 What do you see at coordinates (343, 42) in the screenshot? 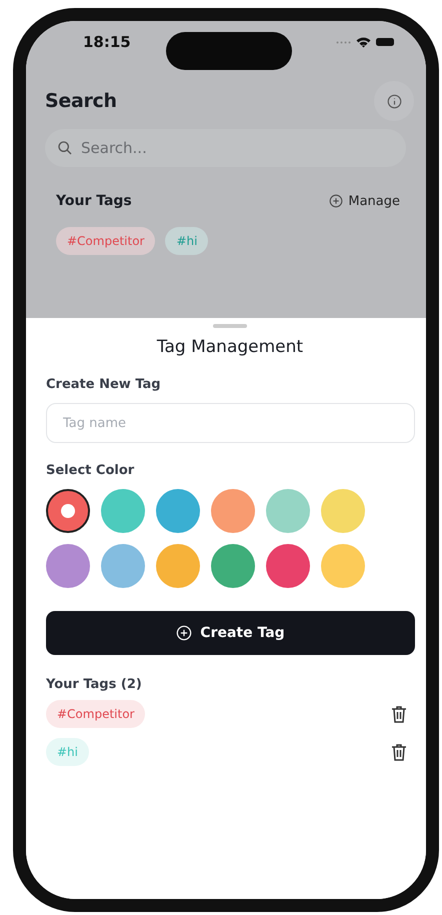
I see `signal-dots-icon` at bounding box center [343, 42].